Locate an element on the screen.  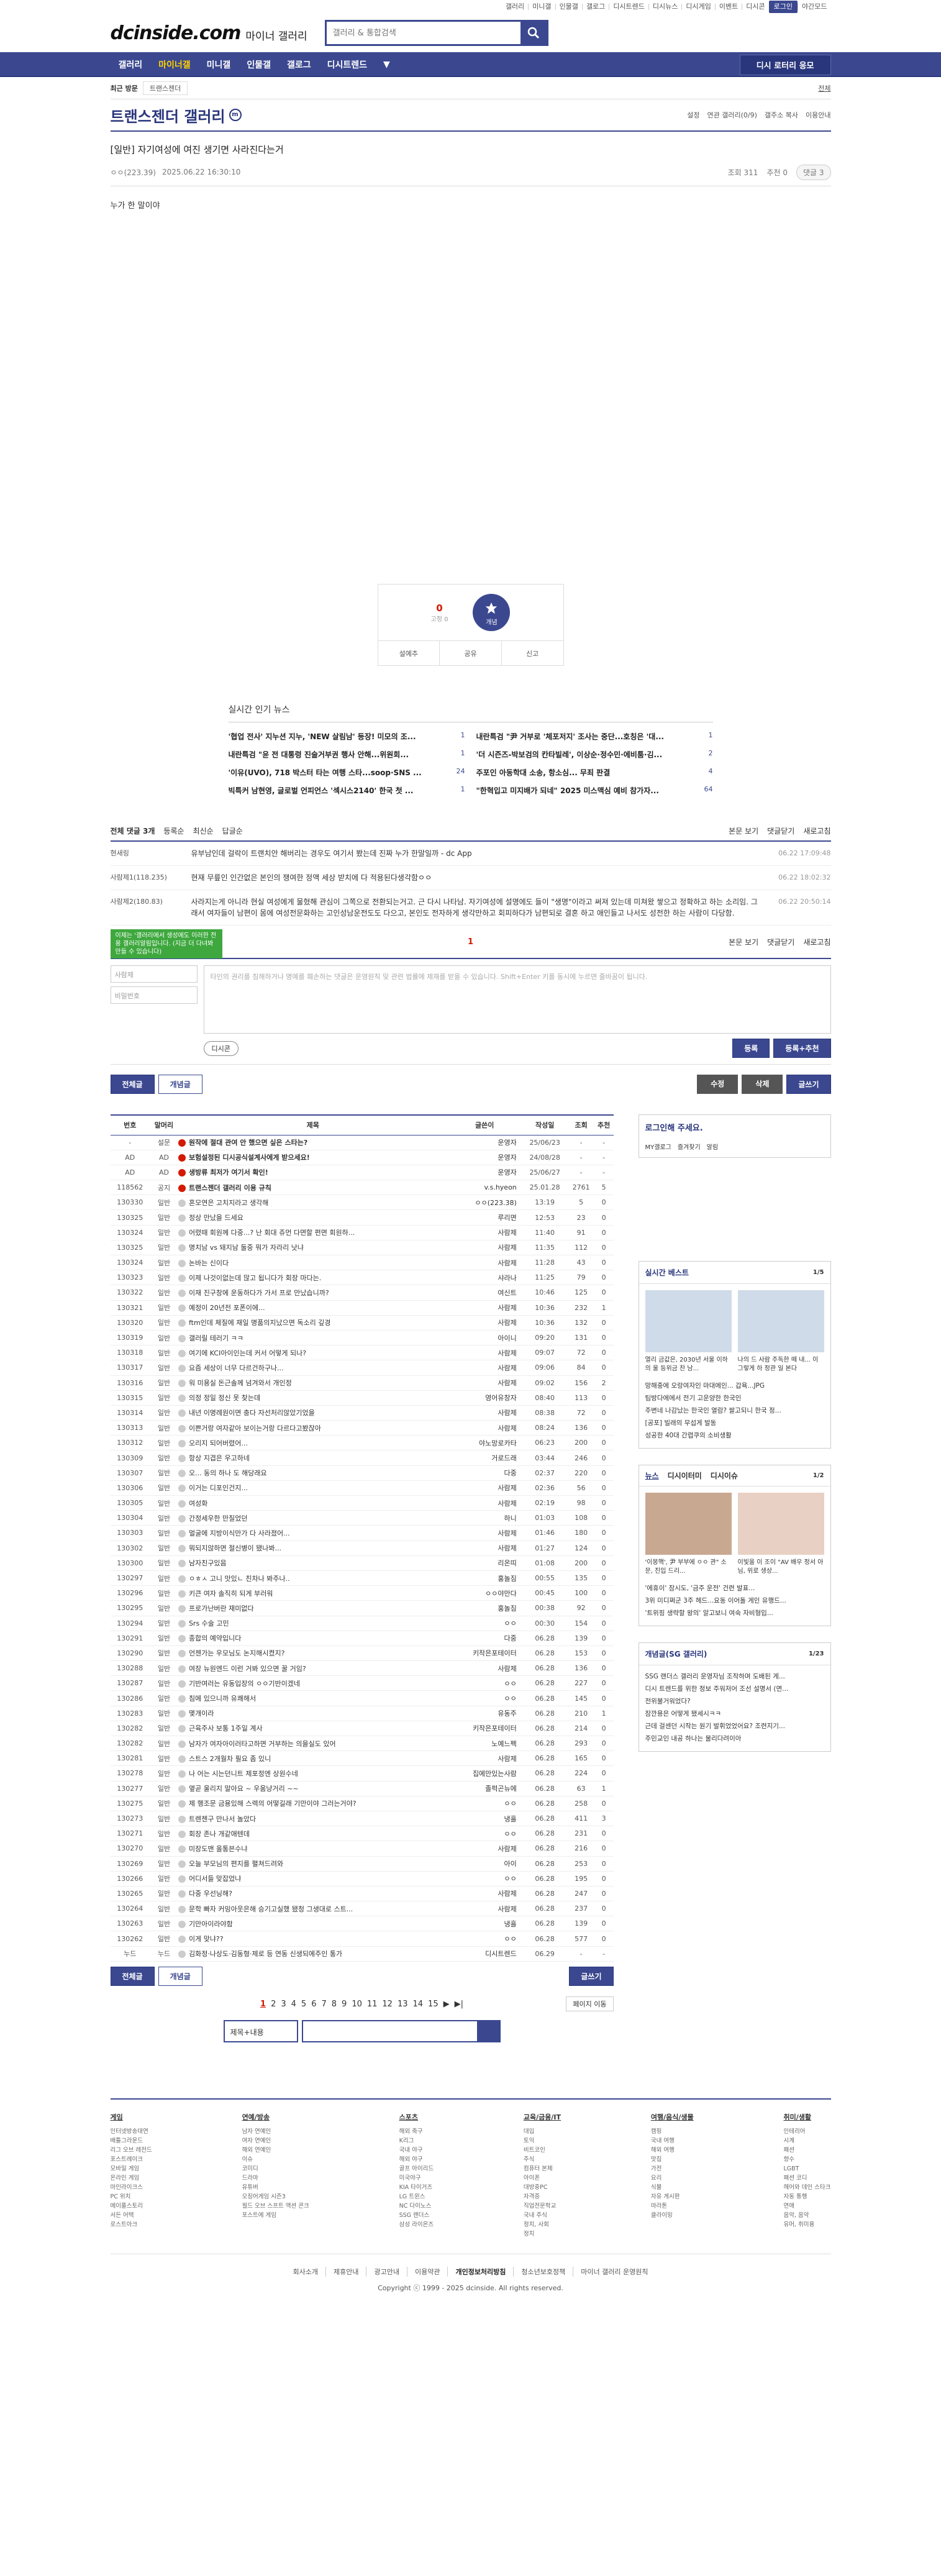
footer-link: 해외 여행 is located at coordinates (672, 2150).